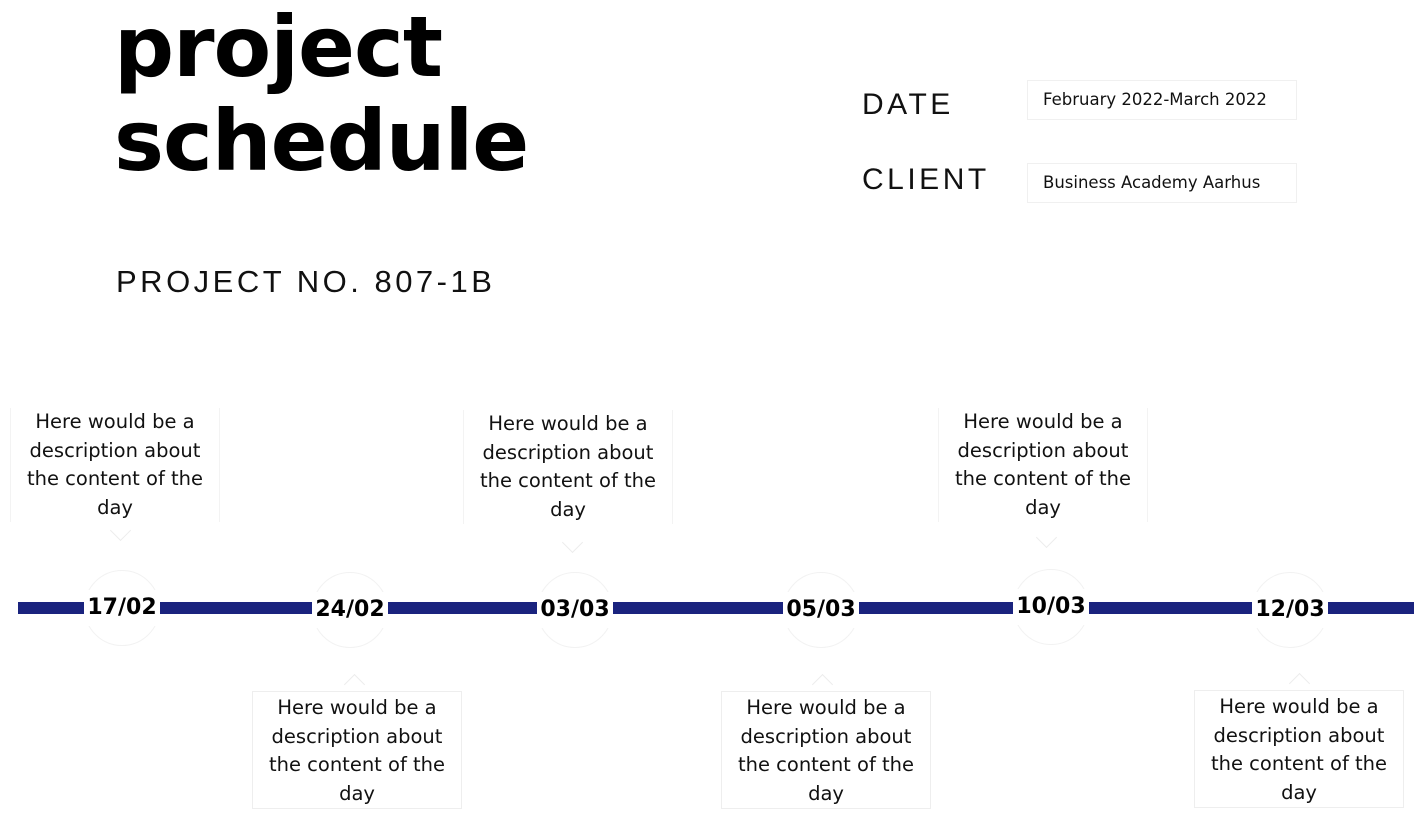  What do you see at coordinates (278, 48) in the screenshot?
I see `title-line-1: project` at bounding box center [278, 48].